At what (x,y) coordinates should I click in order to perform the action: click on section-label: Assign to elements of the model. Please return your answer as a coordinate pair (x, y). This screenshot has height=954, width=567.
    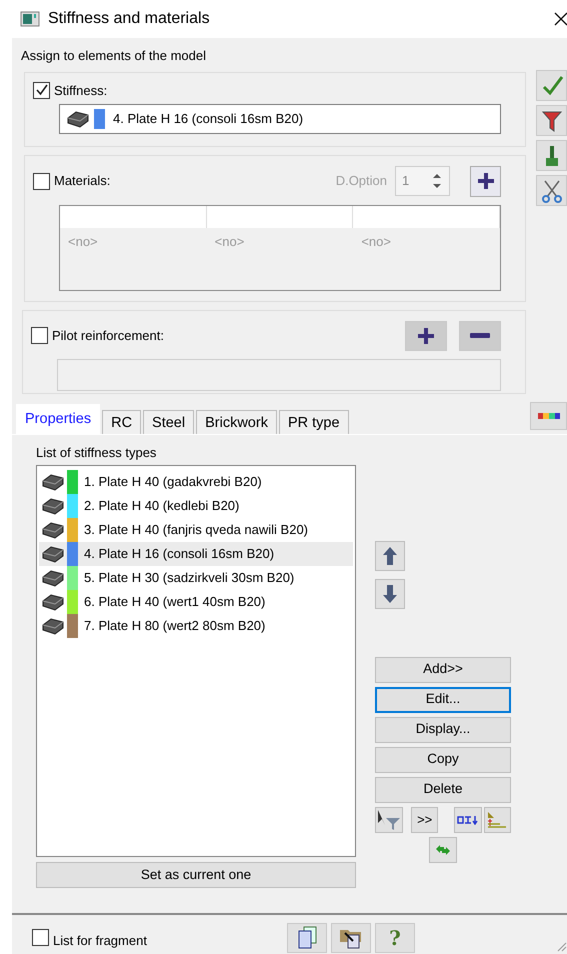
    Looking at the image, I should click on (113, 56).